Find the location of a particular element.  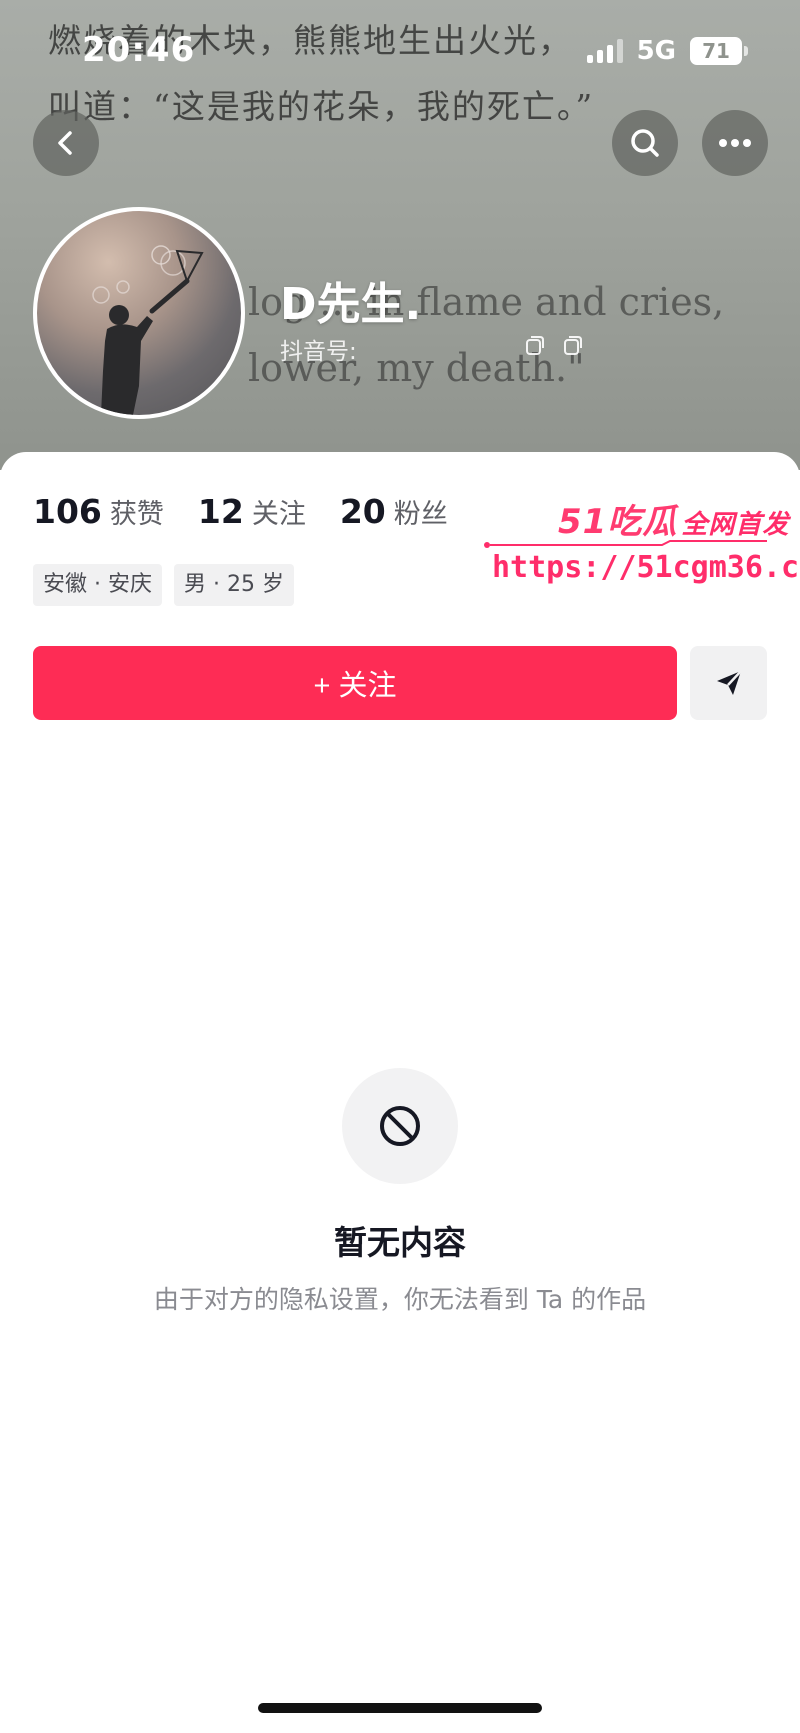

cover-quote-cn-line2: 叫道：“这是我的花朵，我的死亡。” is located at coordinates (321, 106).